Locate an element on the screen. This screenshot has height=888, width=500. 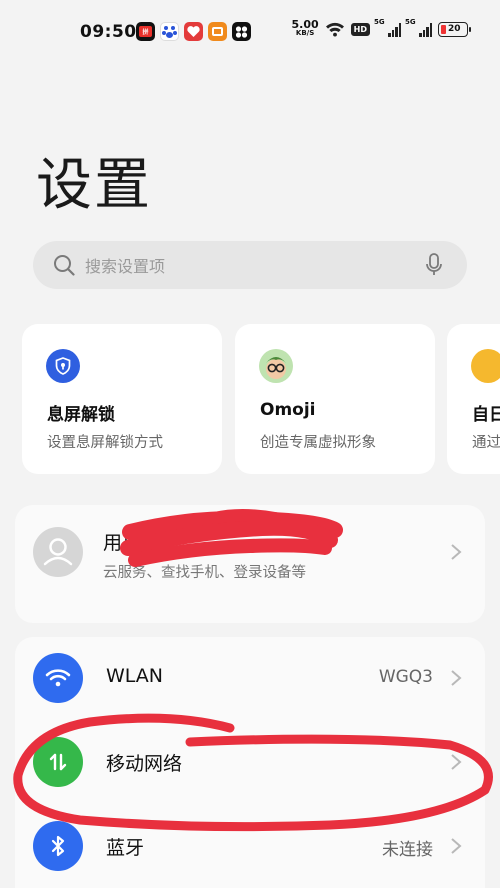
network-speed: 5.00 KB/S is located at coordinates (305, 27).